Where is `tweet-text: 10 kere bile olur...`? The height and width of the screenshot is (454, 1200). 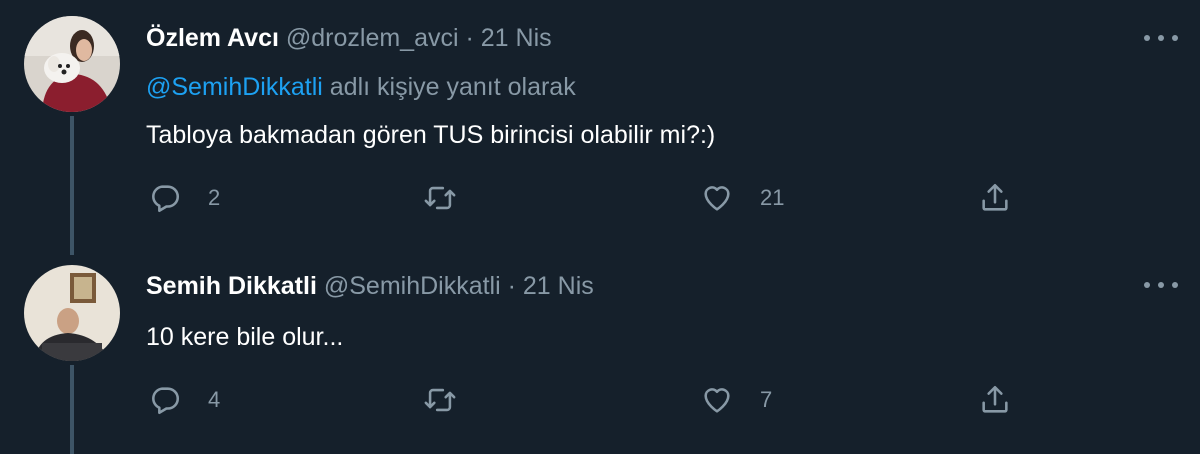
tweet-text: 10 kere bile olur... is located at coordinates (245, 337).